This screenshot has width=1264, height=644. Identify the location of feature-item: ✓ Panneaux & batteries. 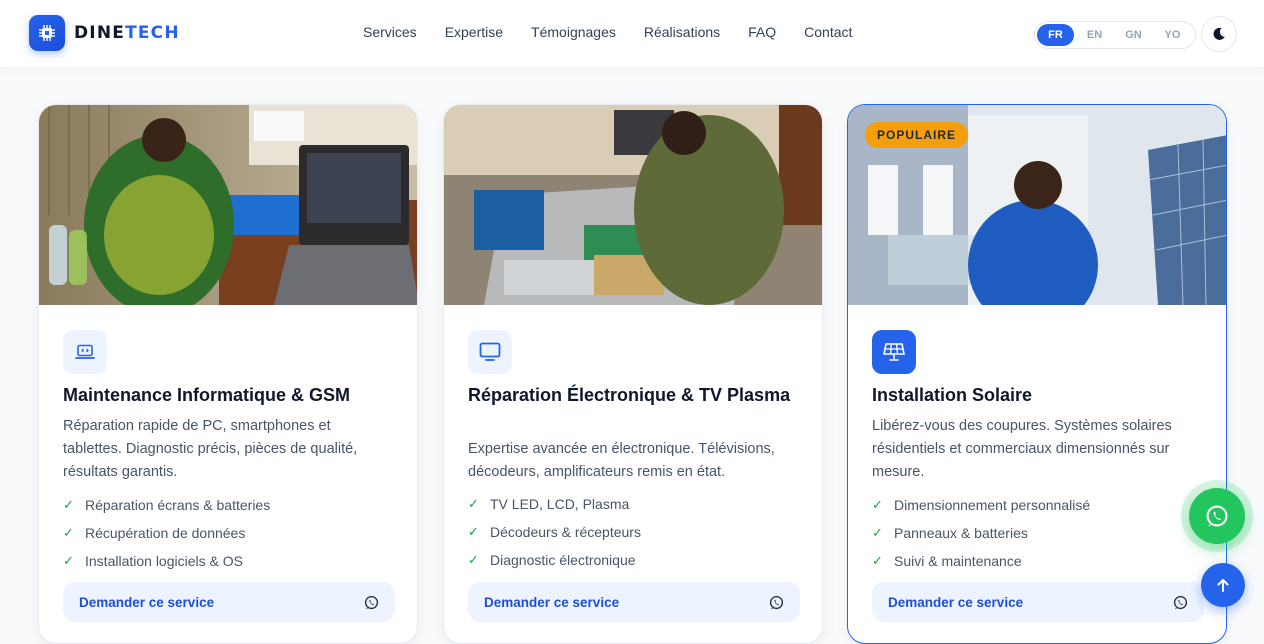
(981, 533).